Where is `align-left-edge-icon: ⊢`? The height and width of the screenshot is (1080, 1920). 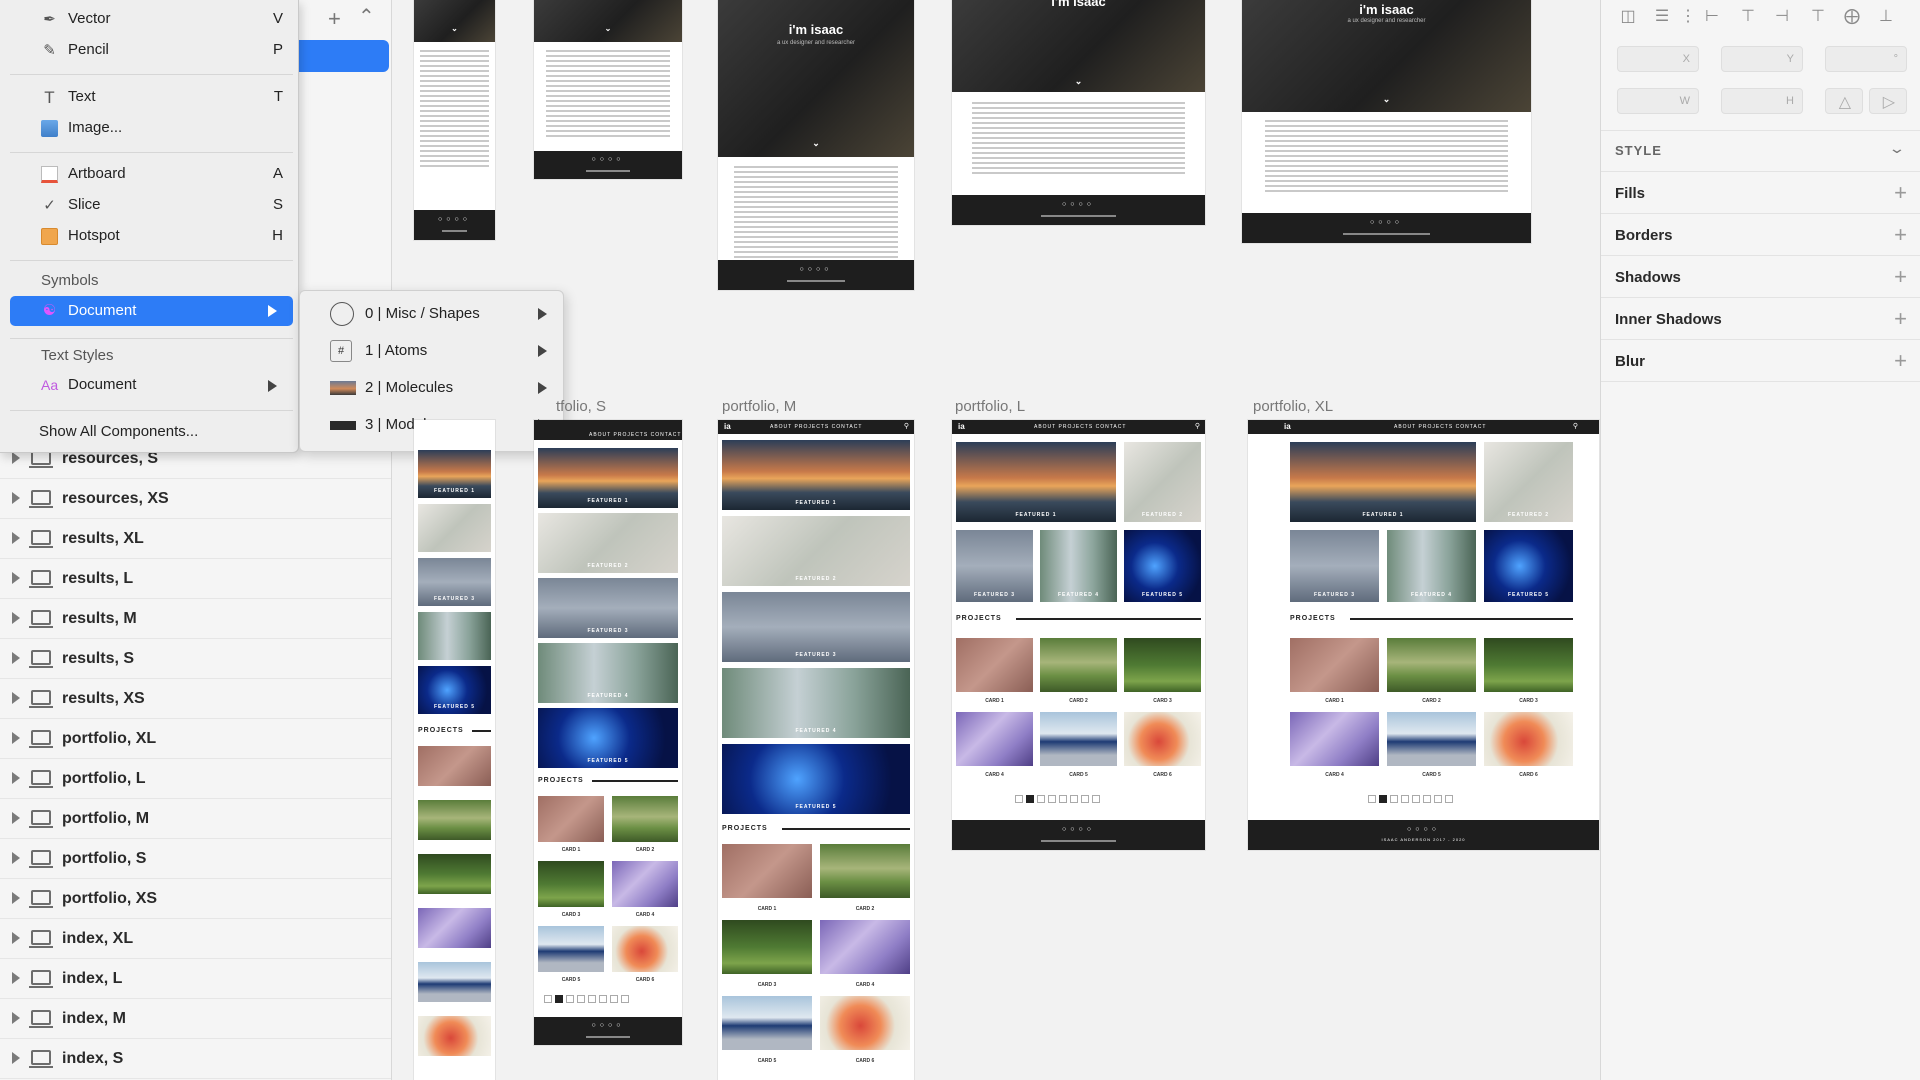 align-left-edge-icon: ⊢ is located at coordinates (1712, 16).